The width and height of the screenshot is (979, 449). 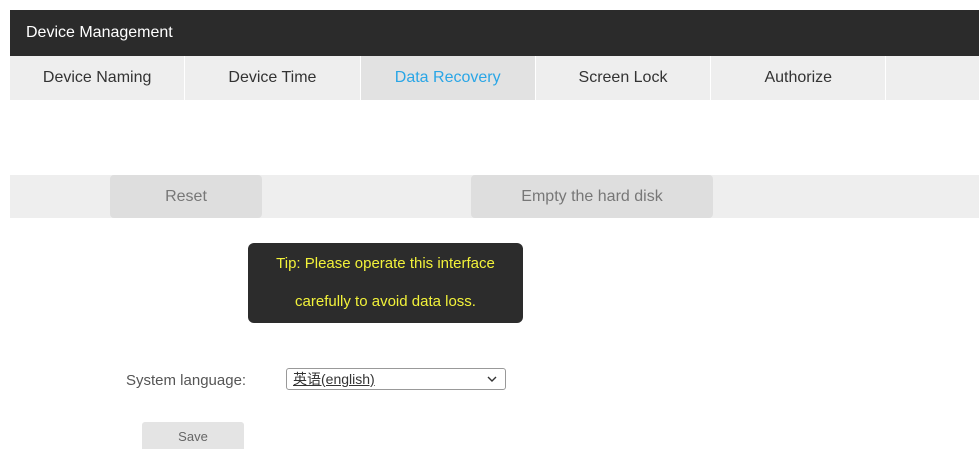 What do you see at coordinates (624, 78) in the screenshot?
I see `tab-screen-lock: Screen Lock` at bounding box center [624, 78].